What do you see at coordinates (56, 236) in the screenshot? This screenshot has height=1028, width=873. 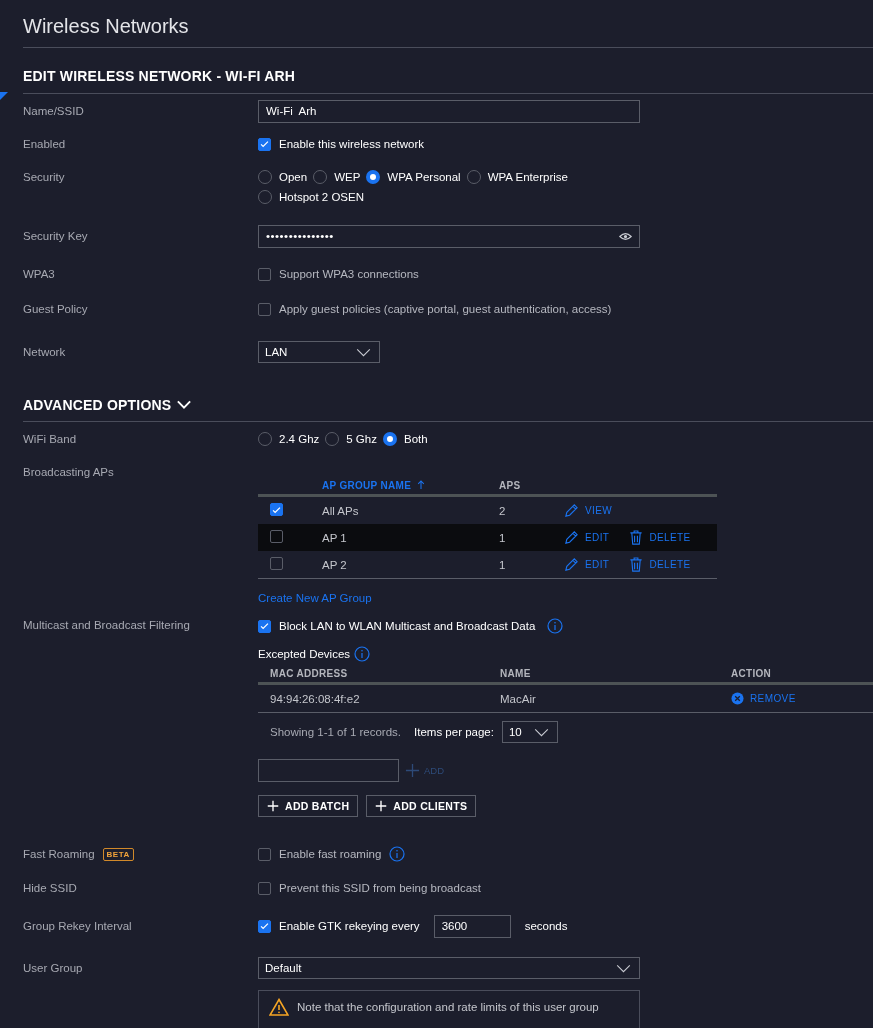 I see `field-label: Security Key` at bounding box center [56, 236].